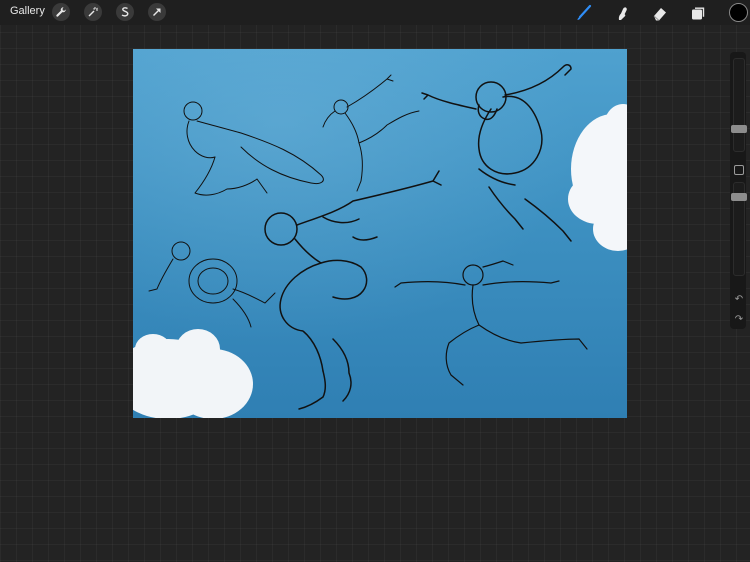 The height and width of the screenshot is (562, 750). I want to click on brush-size-slider-thumb, so click(739, 129).